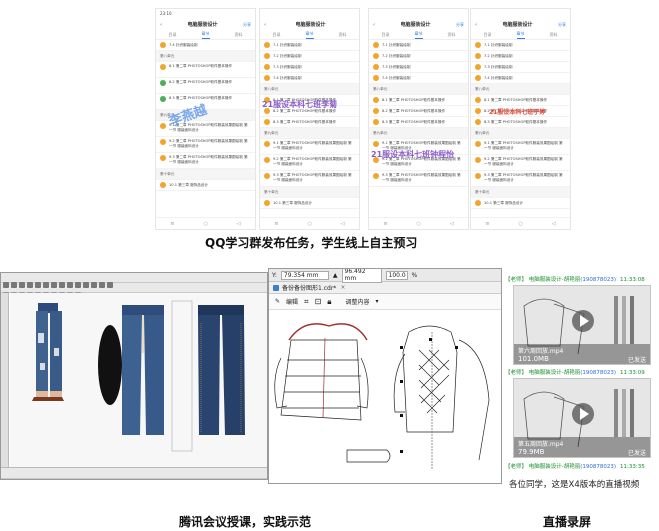 The image size is (659, 531). I want to click on resize-icon: ⊡, so click(318, 301).